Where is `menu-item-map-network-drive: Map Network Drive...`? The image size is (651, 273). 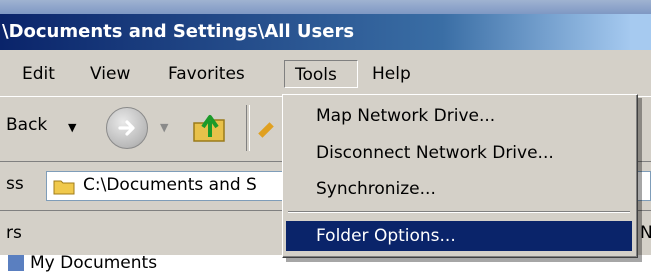
menu-item-map-network-drive: Map Network Drive... is located at coordinates (459, 116).